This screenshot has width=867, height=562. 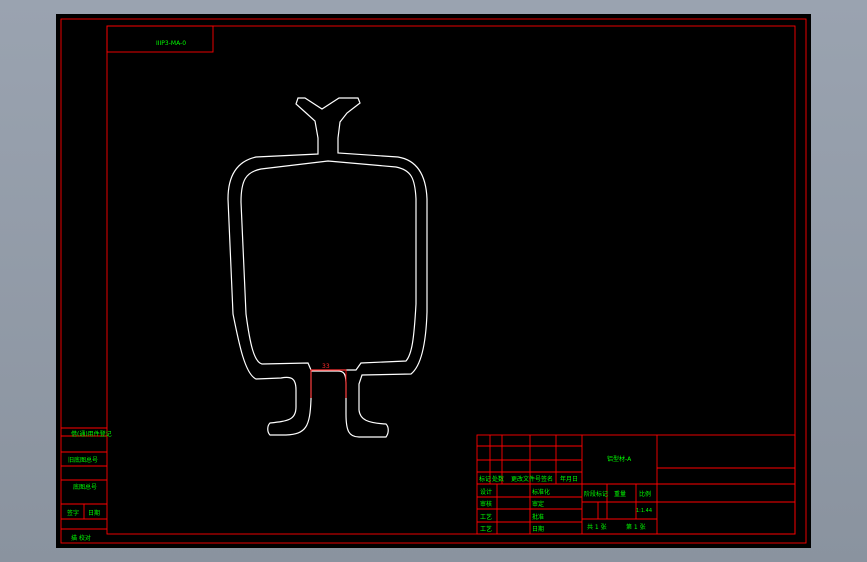 I want to click on tb-date-2: 日期, so click(x=538, y=529).